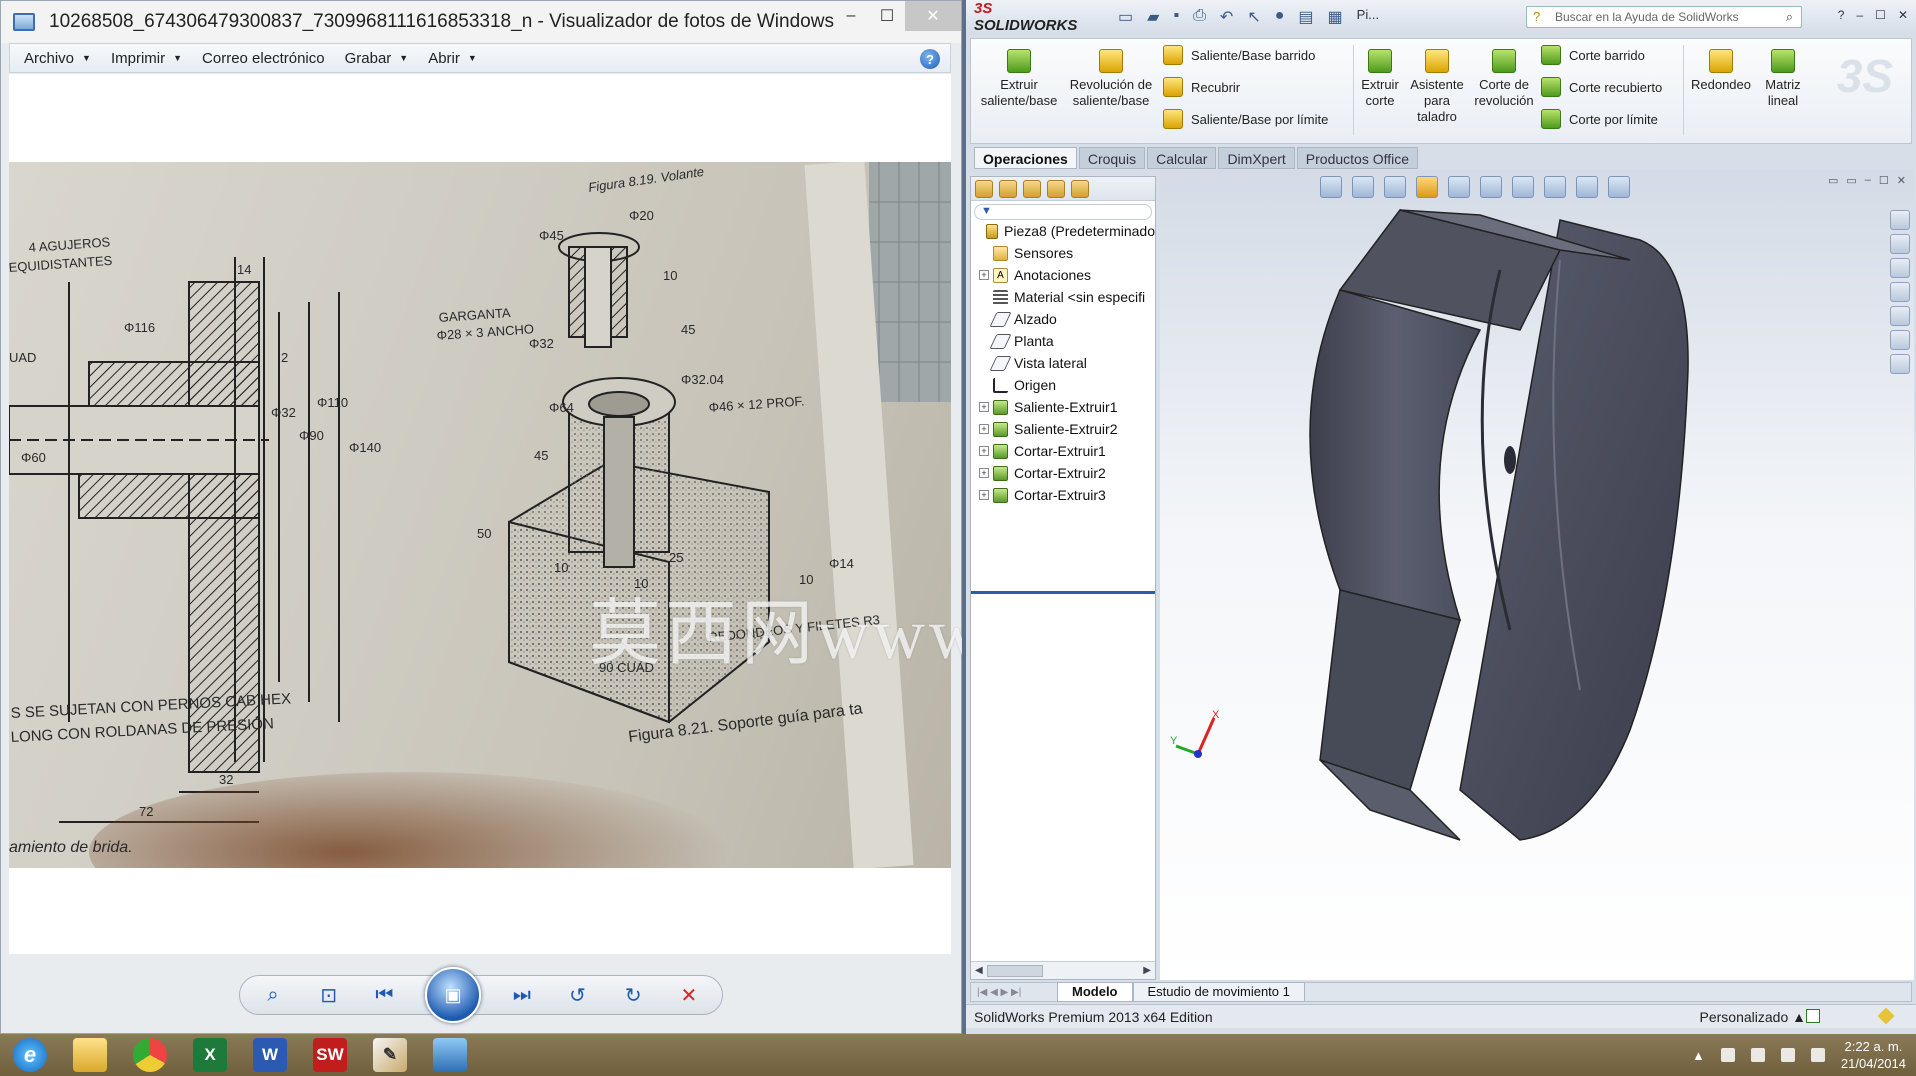  Describe the element at coordinates (1218, 992) in the screenshot. I see `tab-motion-study: Estudio de movimiento 1` at that location.